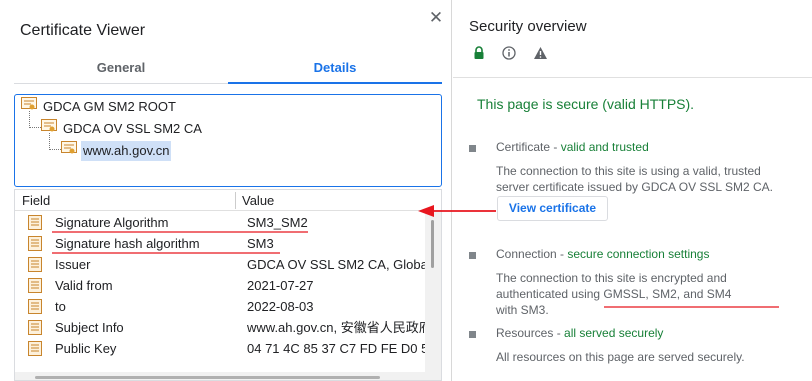 This screenshot has width=812, height=381. Describe the element at coordinates (552, 208) in the screenshot. I see `view-certificate-button: View certificate` at that location.